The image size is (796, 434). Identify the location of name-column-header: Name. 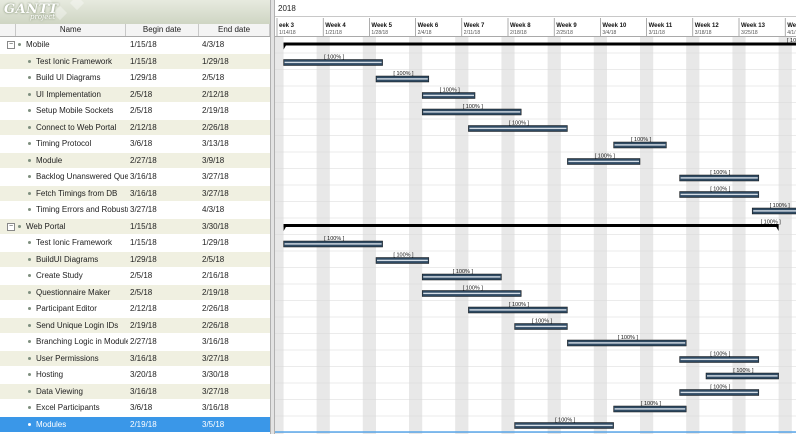
(71, 30).